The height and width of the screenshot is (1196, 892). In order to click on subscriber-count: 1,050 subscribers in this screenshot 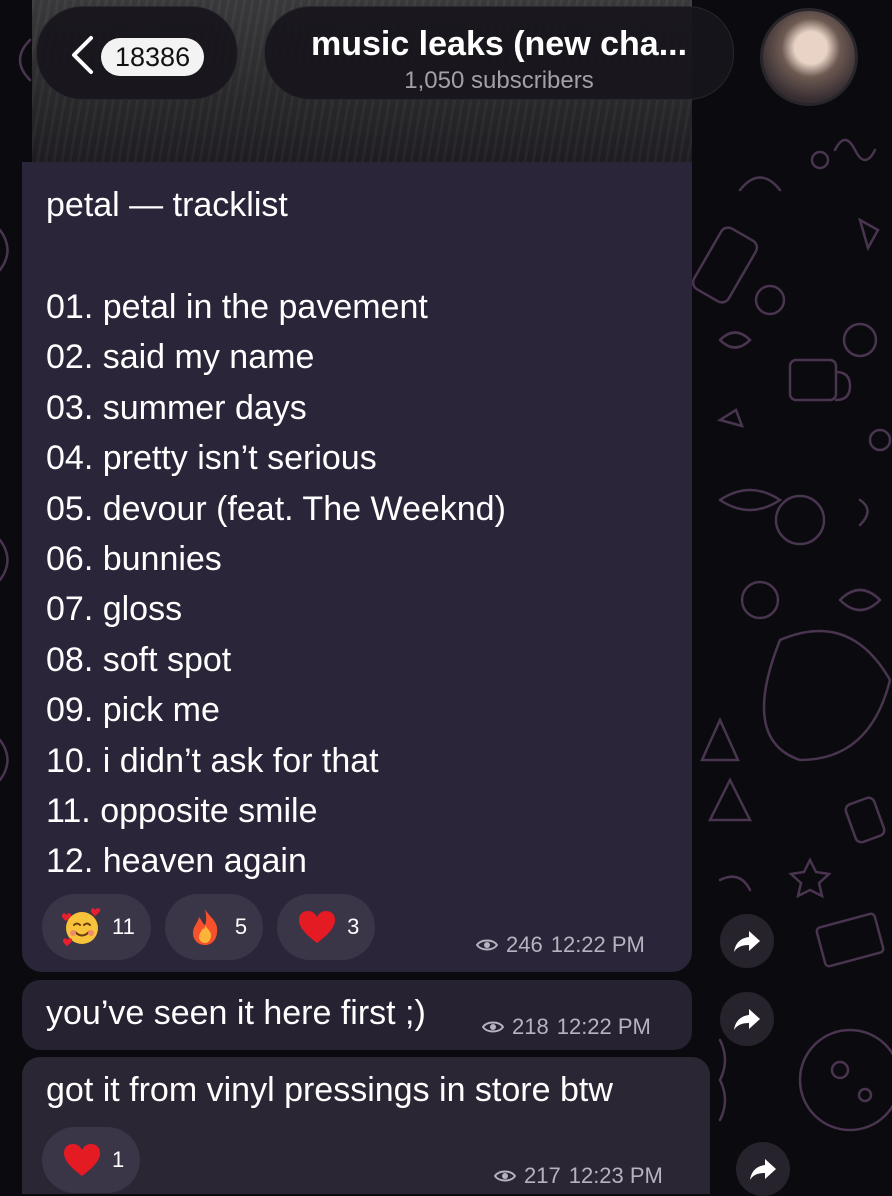, I will do `click(499, 80)`.